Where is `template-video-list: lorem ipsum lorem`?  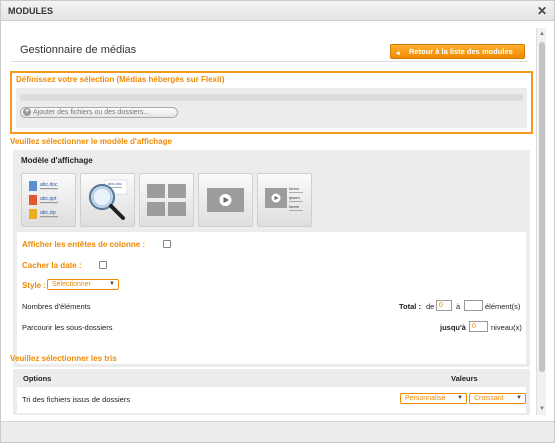 template-video-list: lorem ipsum lorem is located at coordinates (284, 200).